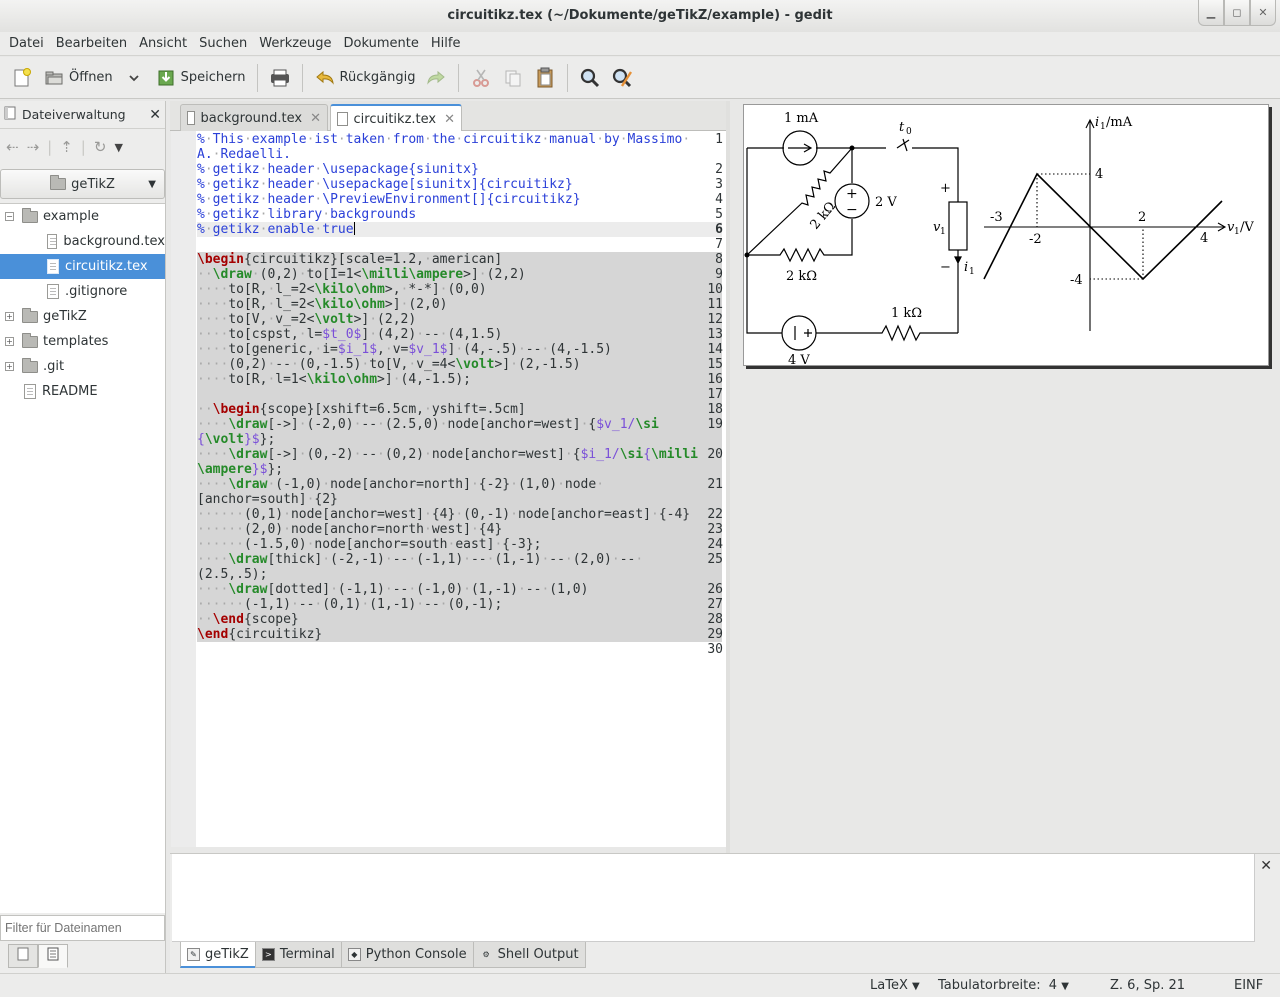 This screenshot has height=997, width=1280. What do you see at coordinates (54, 78) in the screenshot?
I see `open-folder-icon` at bounding box center [54, 78].